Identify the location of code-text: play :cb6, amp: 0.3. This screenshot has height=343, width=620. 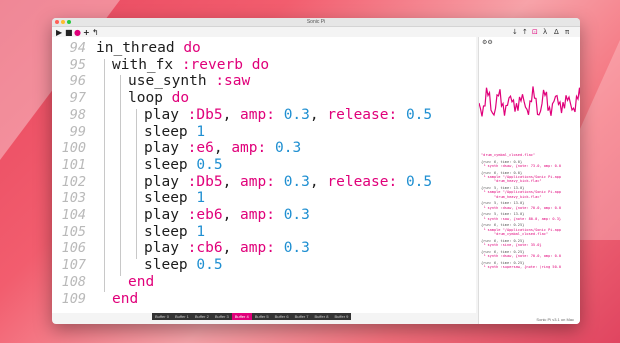
(227, 248).